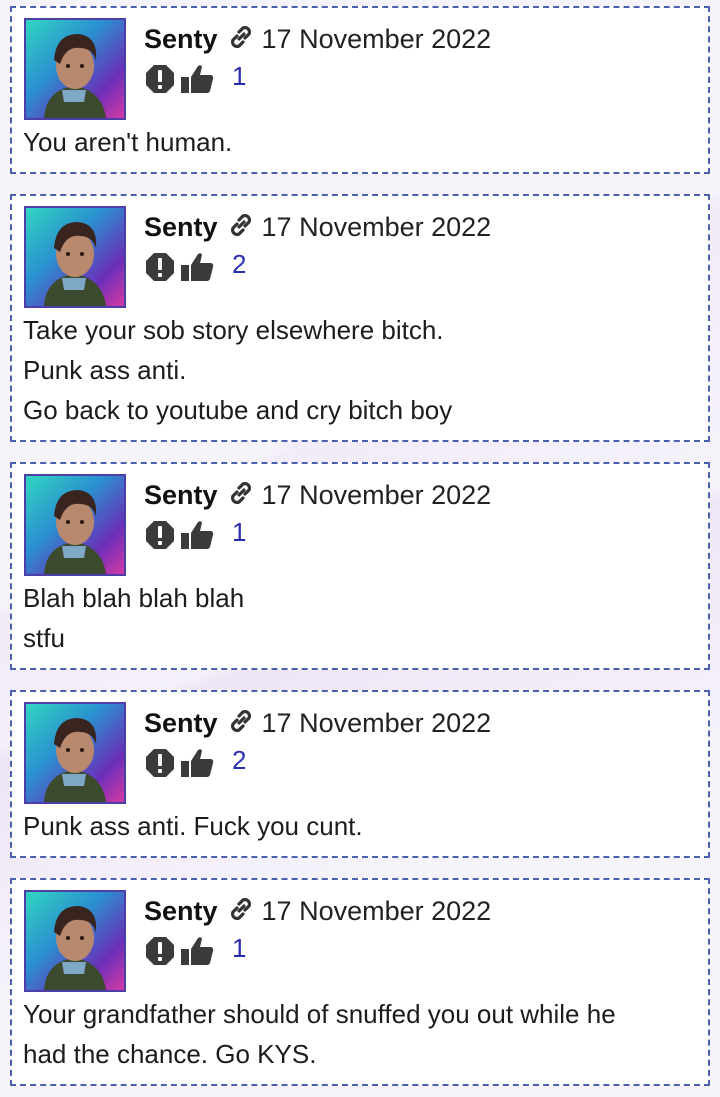  Describe the element at coordinates (170, 1054) in the screenshot. I see `comment-line: had the chance. Go KYS.` at that location.